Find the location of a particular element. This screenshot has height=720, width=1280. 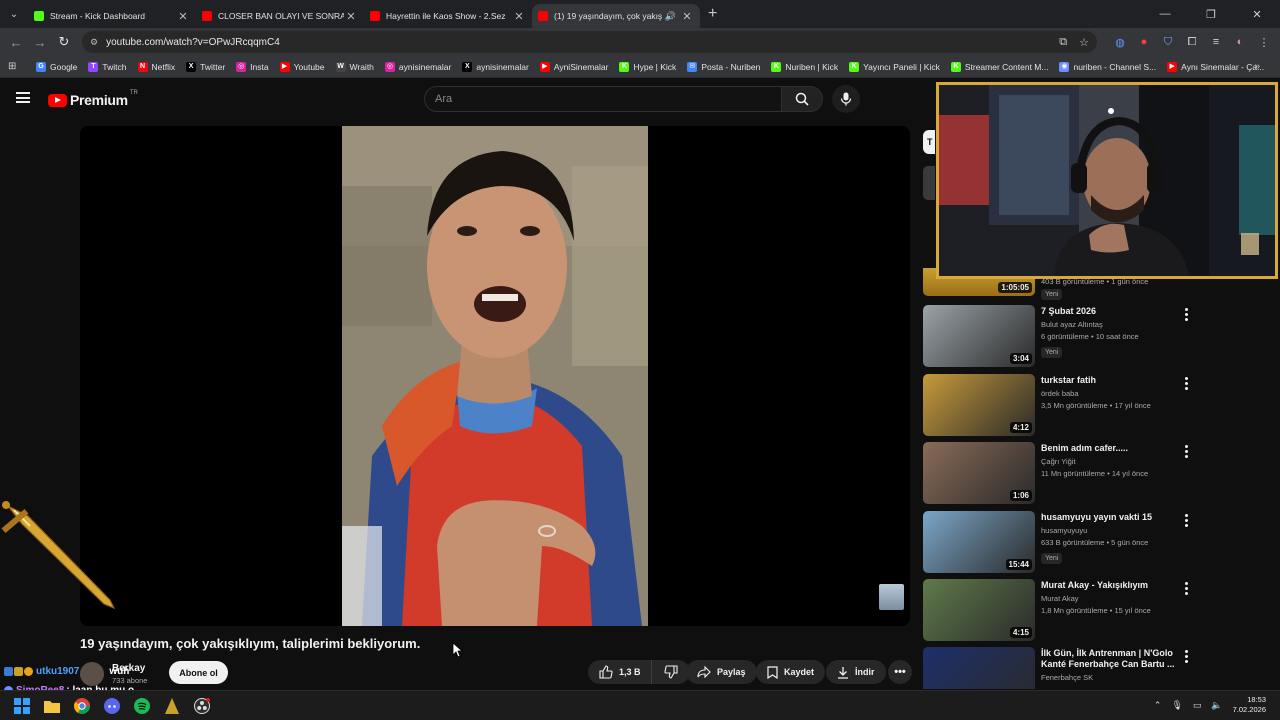

like-button: 1,3 B is located at coordinates (620, 672).